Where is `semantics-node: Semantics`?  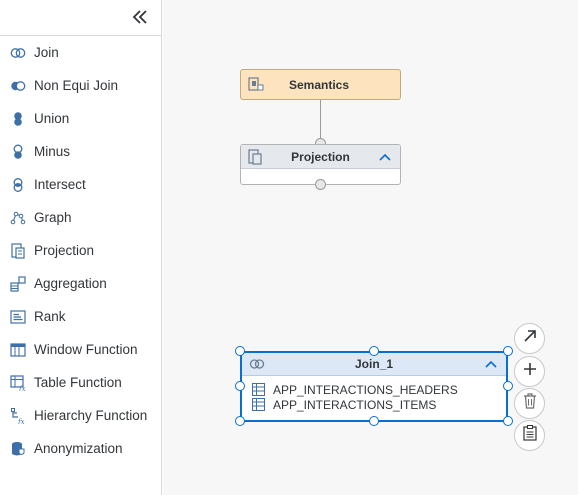
semantics-node: Semantics is located at coordinates (320, 84).